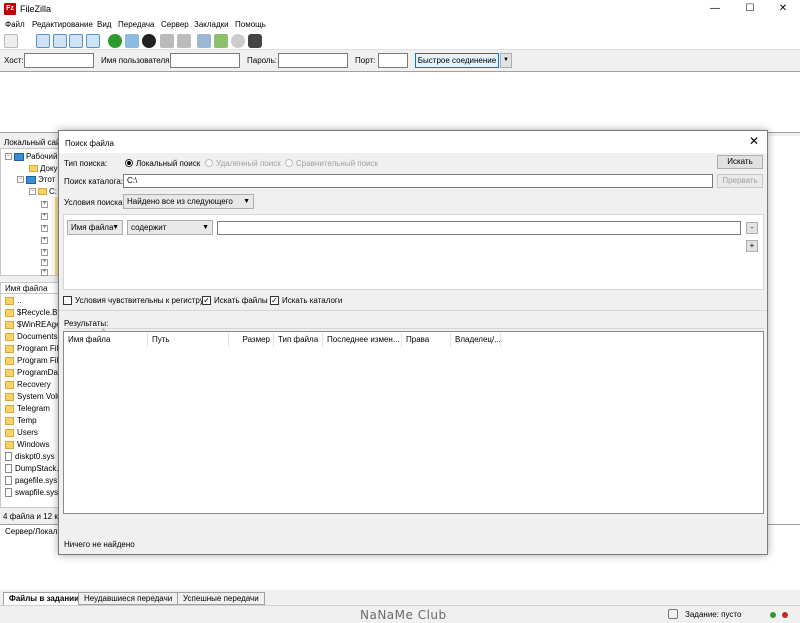 The width and height of the screenshot is (800, 623). I want to click on toggle-local-tree-icon, so click(60, 41).